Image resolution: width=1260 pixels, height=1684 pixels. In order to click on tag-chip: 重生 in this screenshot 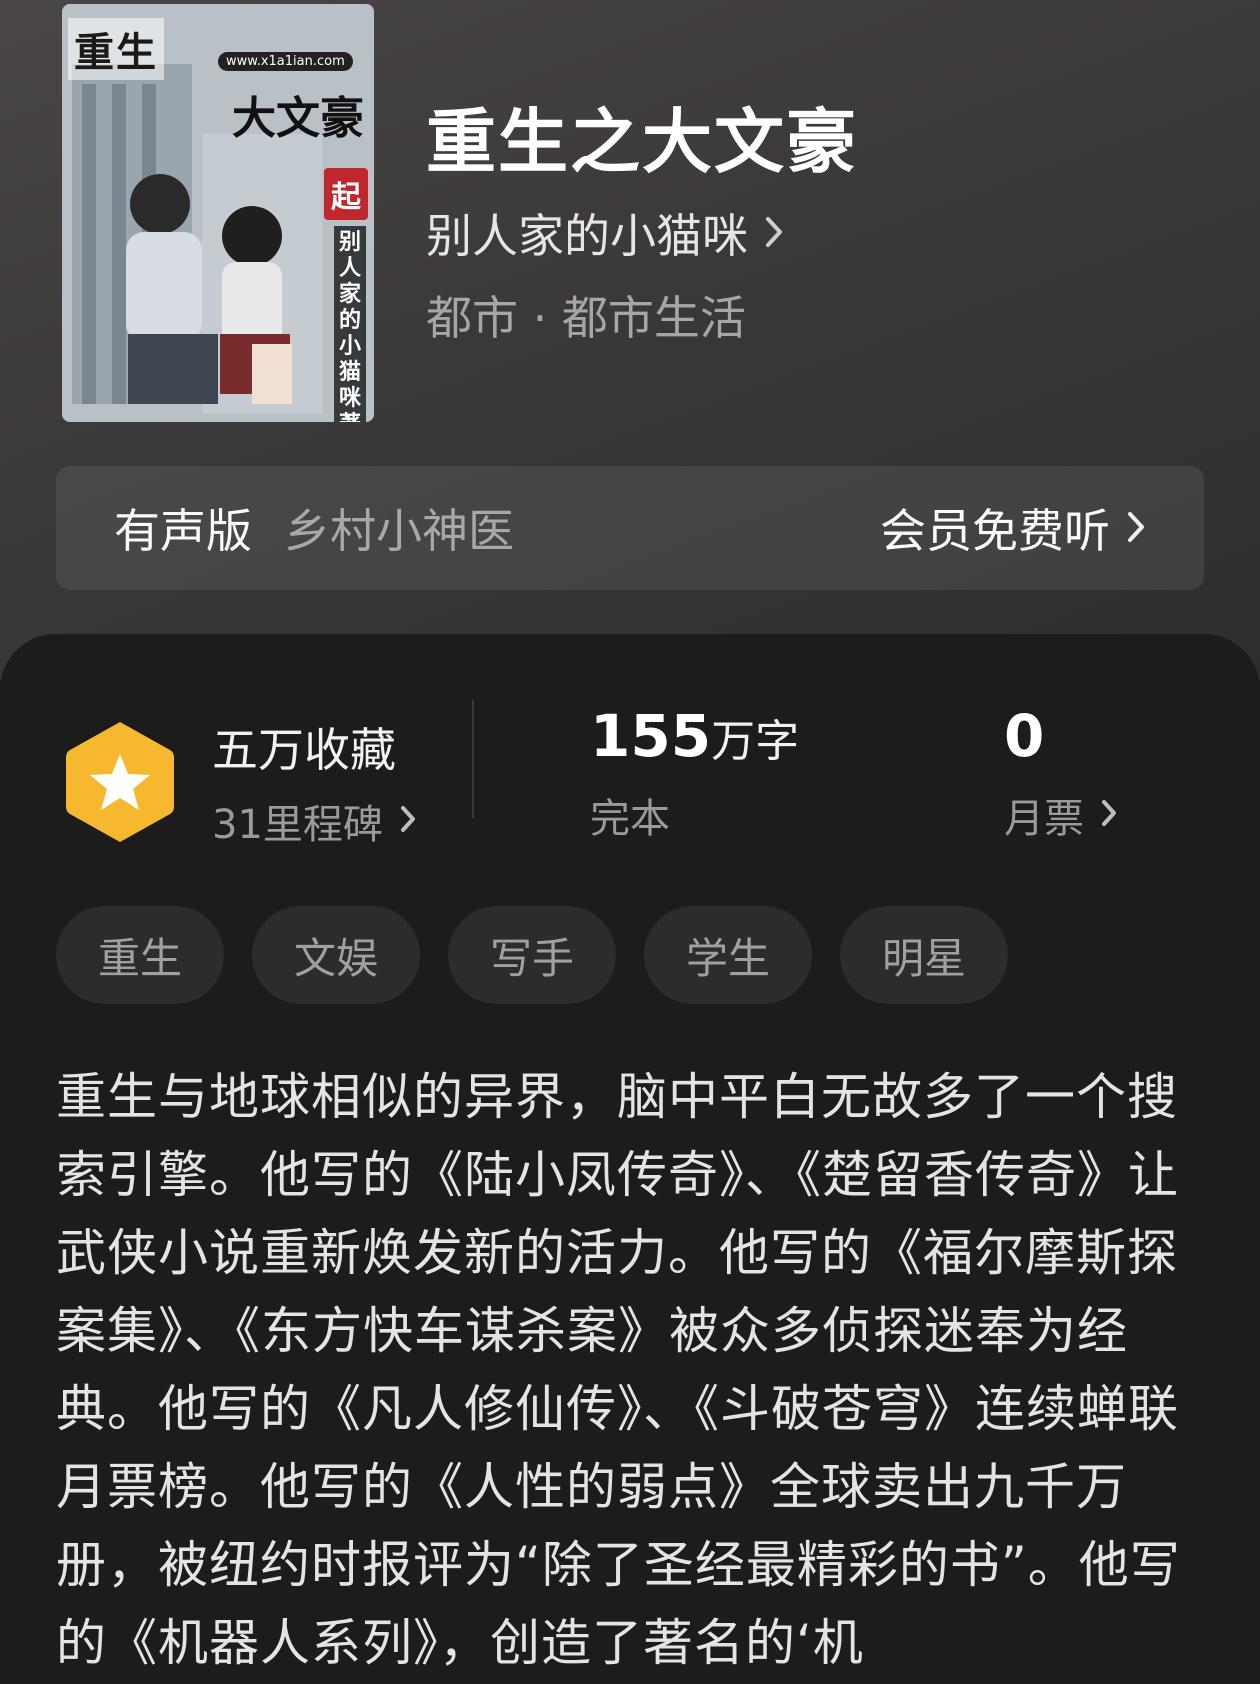, I will do `click(140, 955)`.